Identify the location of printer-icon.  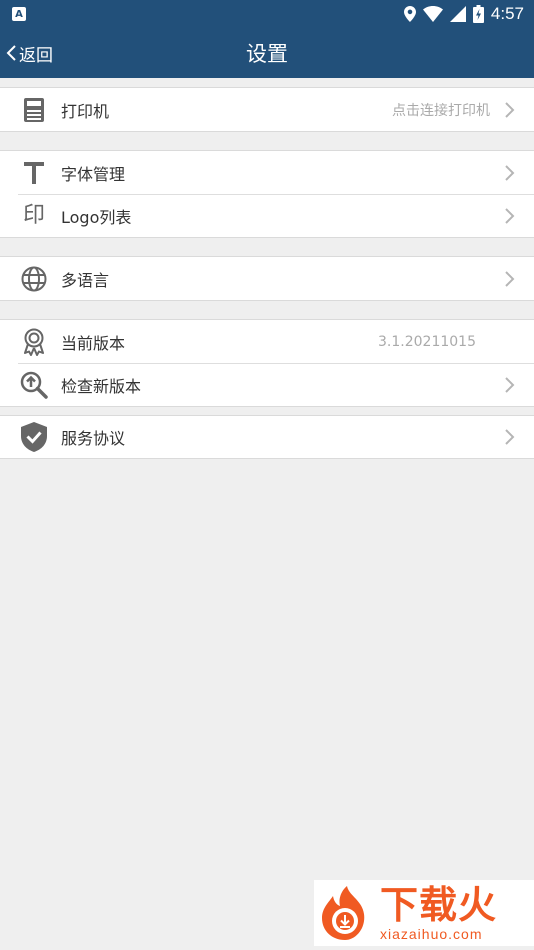
(34, 110).